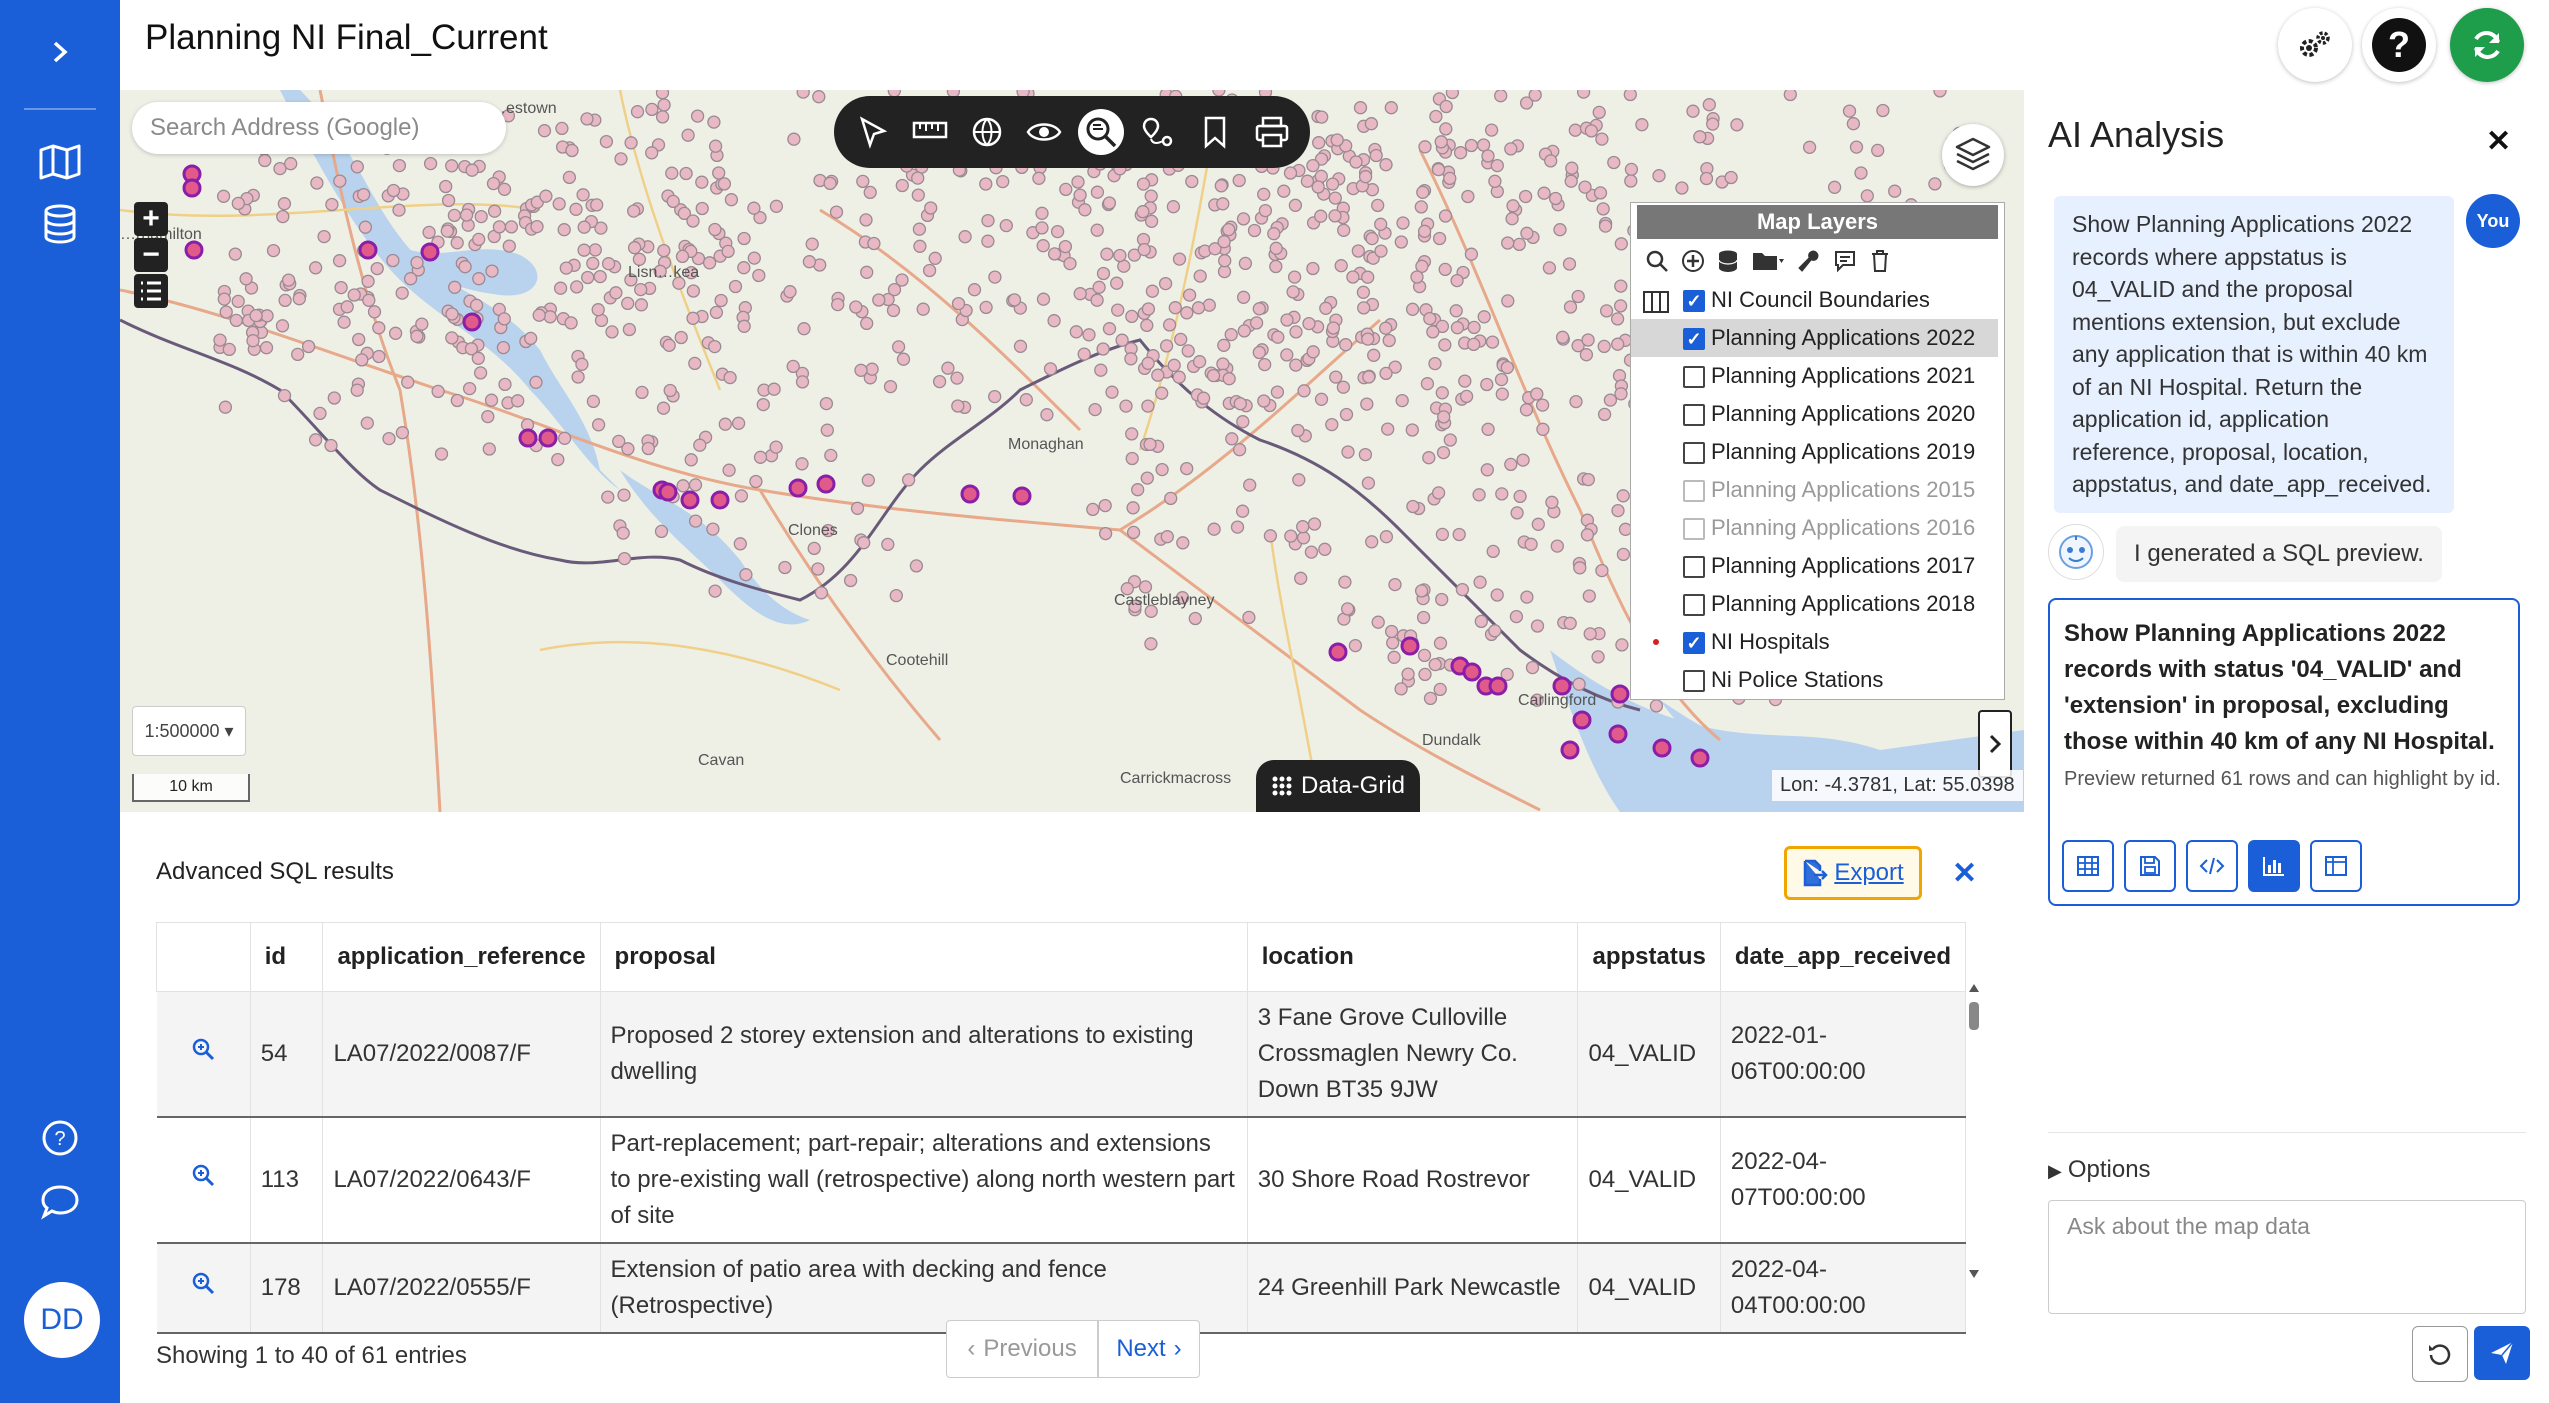 This screenshot has height=1403, width=2549. Describe the element at coordinates (2498, 141) in the screenshot. I see `close-icon: ✕` at that location.